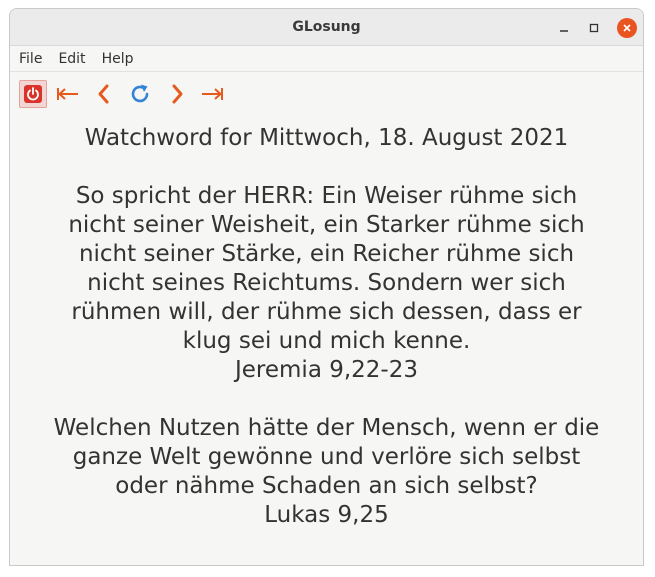 This screenshot has width=655, height=577. I want to click on prev-icon, so click(103, 94).